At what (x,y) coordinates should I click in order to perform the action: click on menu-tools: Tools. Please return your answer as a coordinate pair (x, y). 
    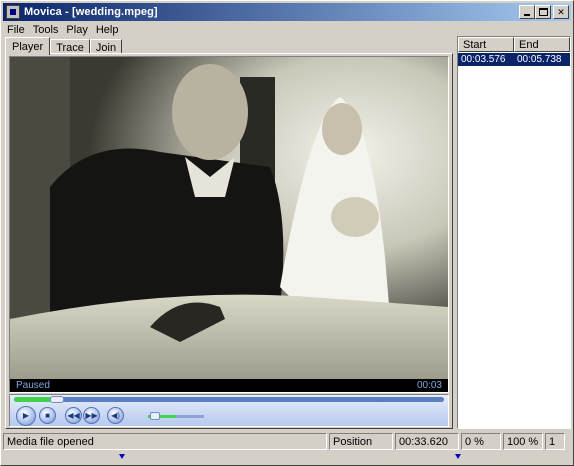
    Looking at the image, I should click on (46, 30).